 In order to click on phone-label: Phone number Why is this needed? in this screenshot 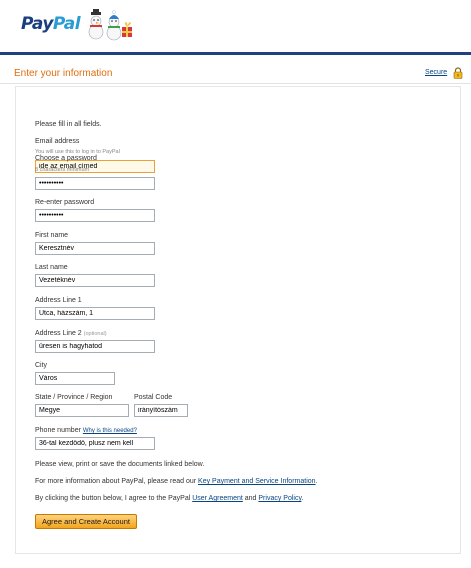, I will do `click(86, 430)`.